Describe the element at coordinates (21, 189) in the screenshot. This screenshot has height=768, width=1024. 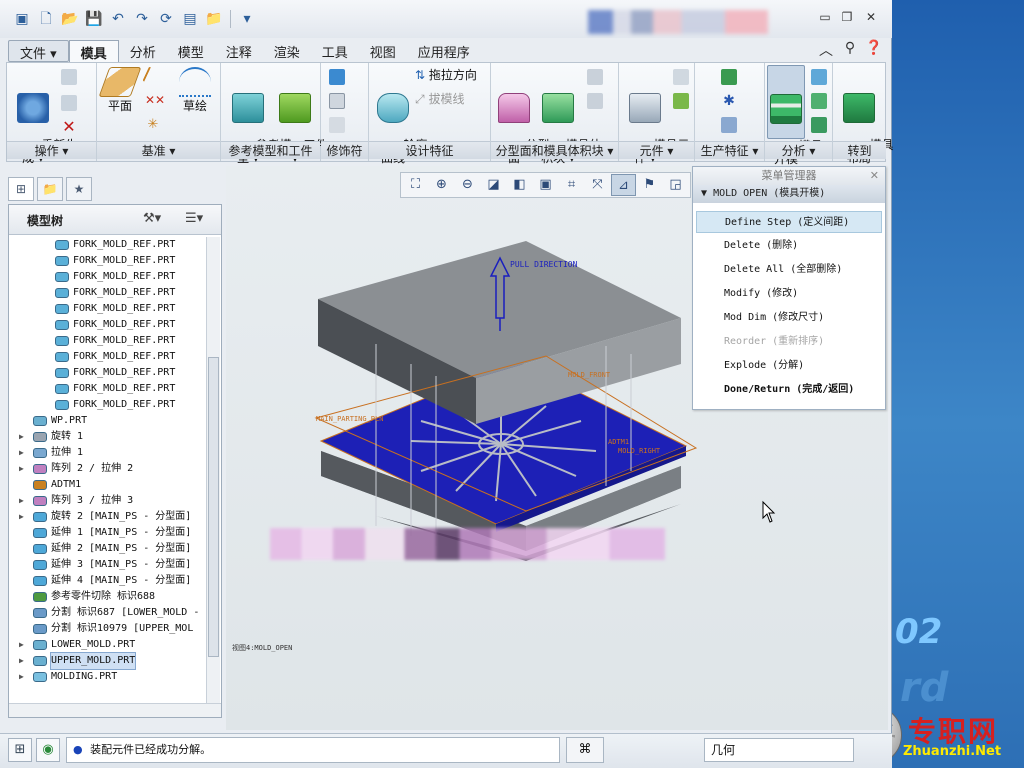
I see `model-tree-tab-icon: ⊞` at that location.